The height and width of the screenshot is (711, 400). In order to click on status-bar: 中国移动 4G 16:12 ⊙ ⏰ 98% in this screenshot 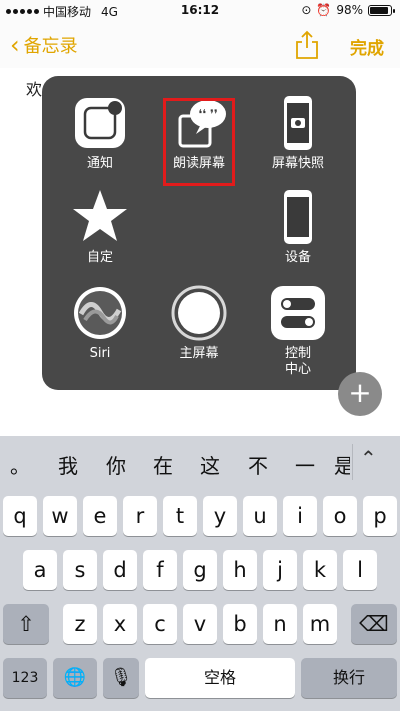, I will do `click(200, 11)`.